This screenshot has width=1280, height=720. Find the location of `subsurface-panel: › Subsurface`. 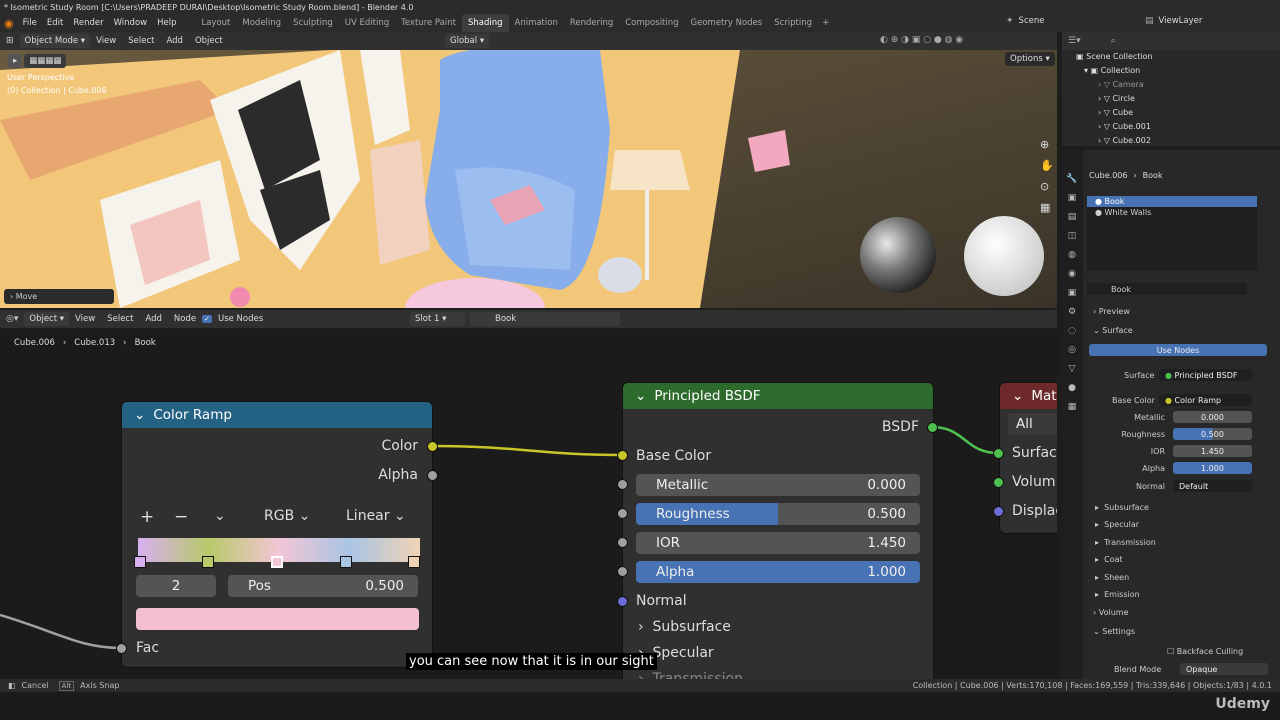

subsurface-panel: › Subsurface is located at coordinates (684, 627).